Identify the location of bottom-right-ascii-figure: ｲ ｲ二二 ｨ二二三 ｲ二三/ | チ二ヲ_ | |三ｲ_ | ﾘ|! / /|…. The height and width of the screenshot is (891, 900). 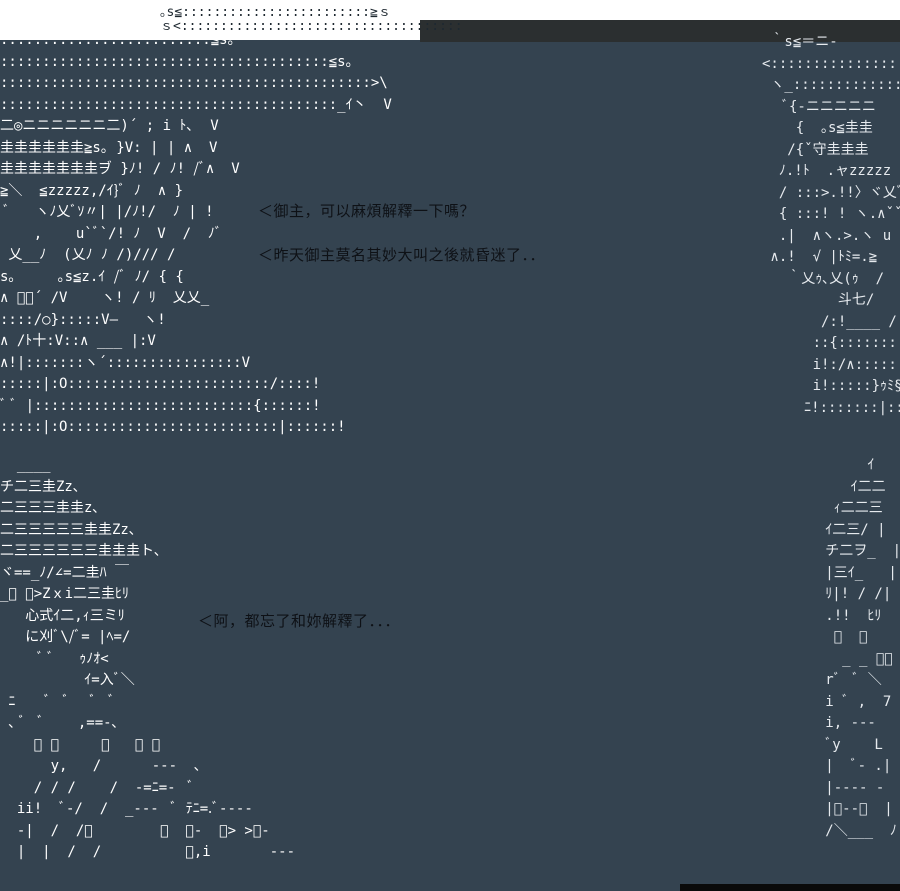
(862, 648).